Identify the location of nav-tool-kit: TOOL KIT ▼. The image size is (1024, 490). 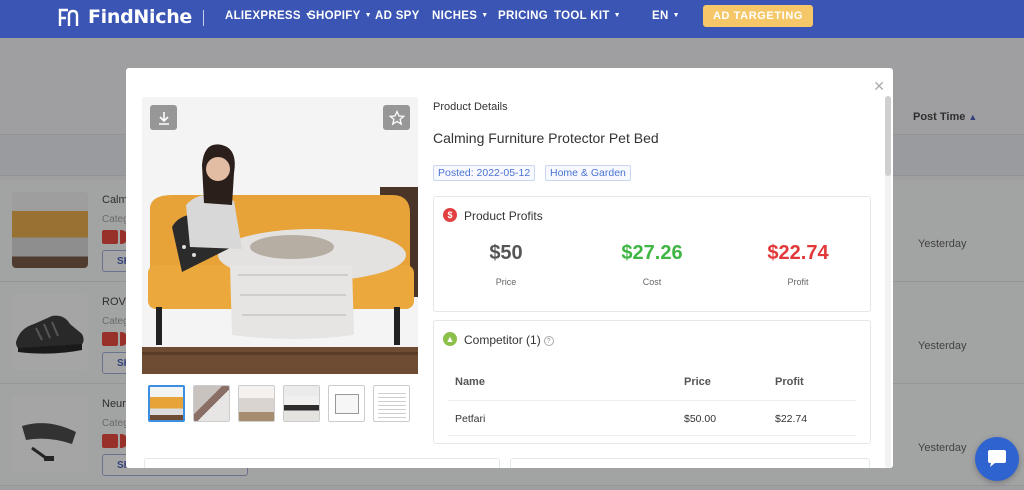
(587, 16).